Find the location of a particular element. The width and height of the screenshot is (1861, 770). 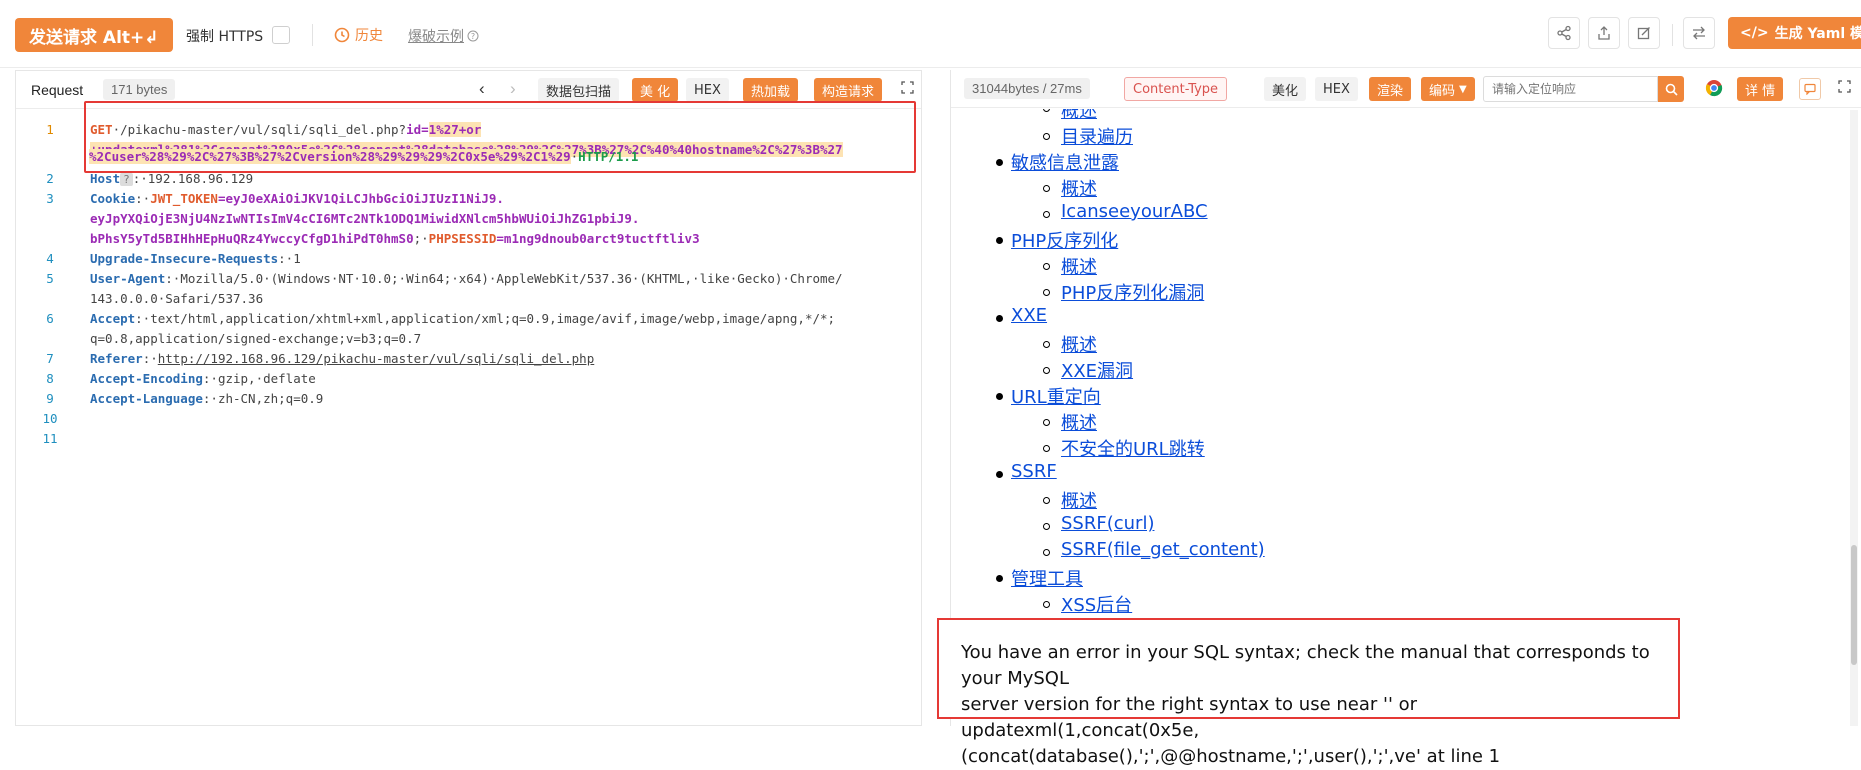

list-item-link: SSRF is located at coordinates (1034, 471).